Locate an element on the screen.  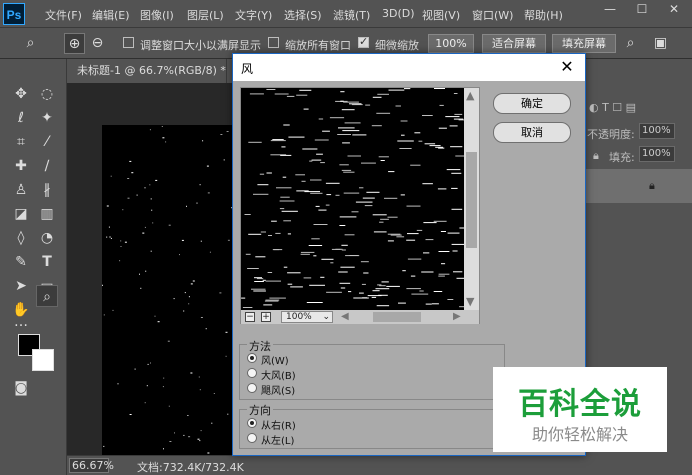
layer-filter-icon: ◐ T ☐ ▤ is located at coordinates (612, 107).